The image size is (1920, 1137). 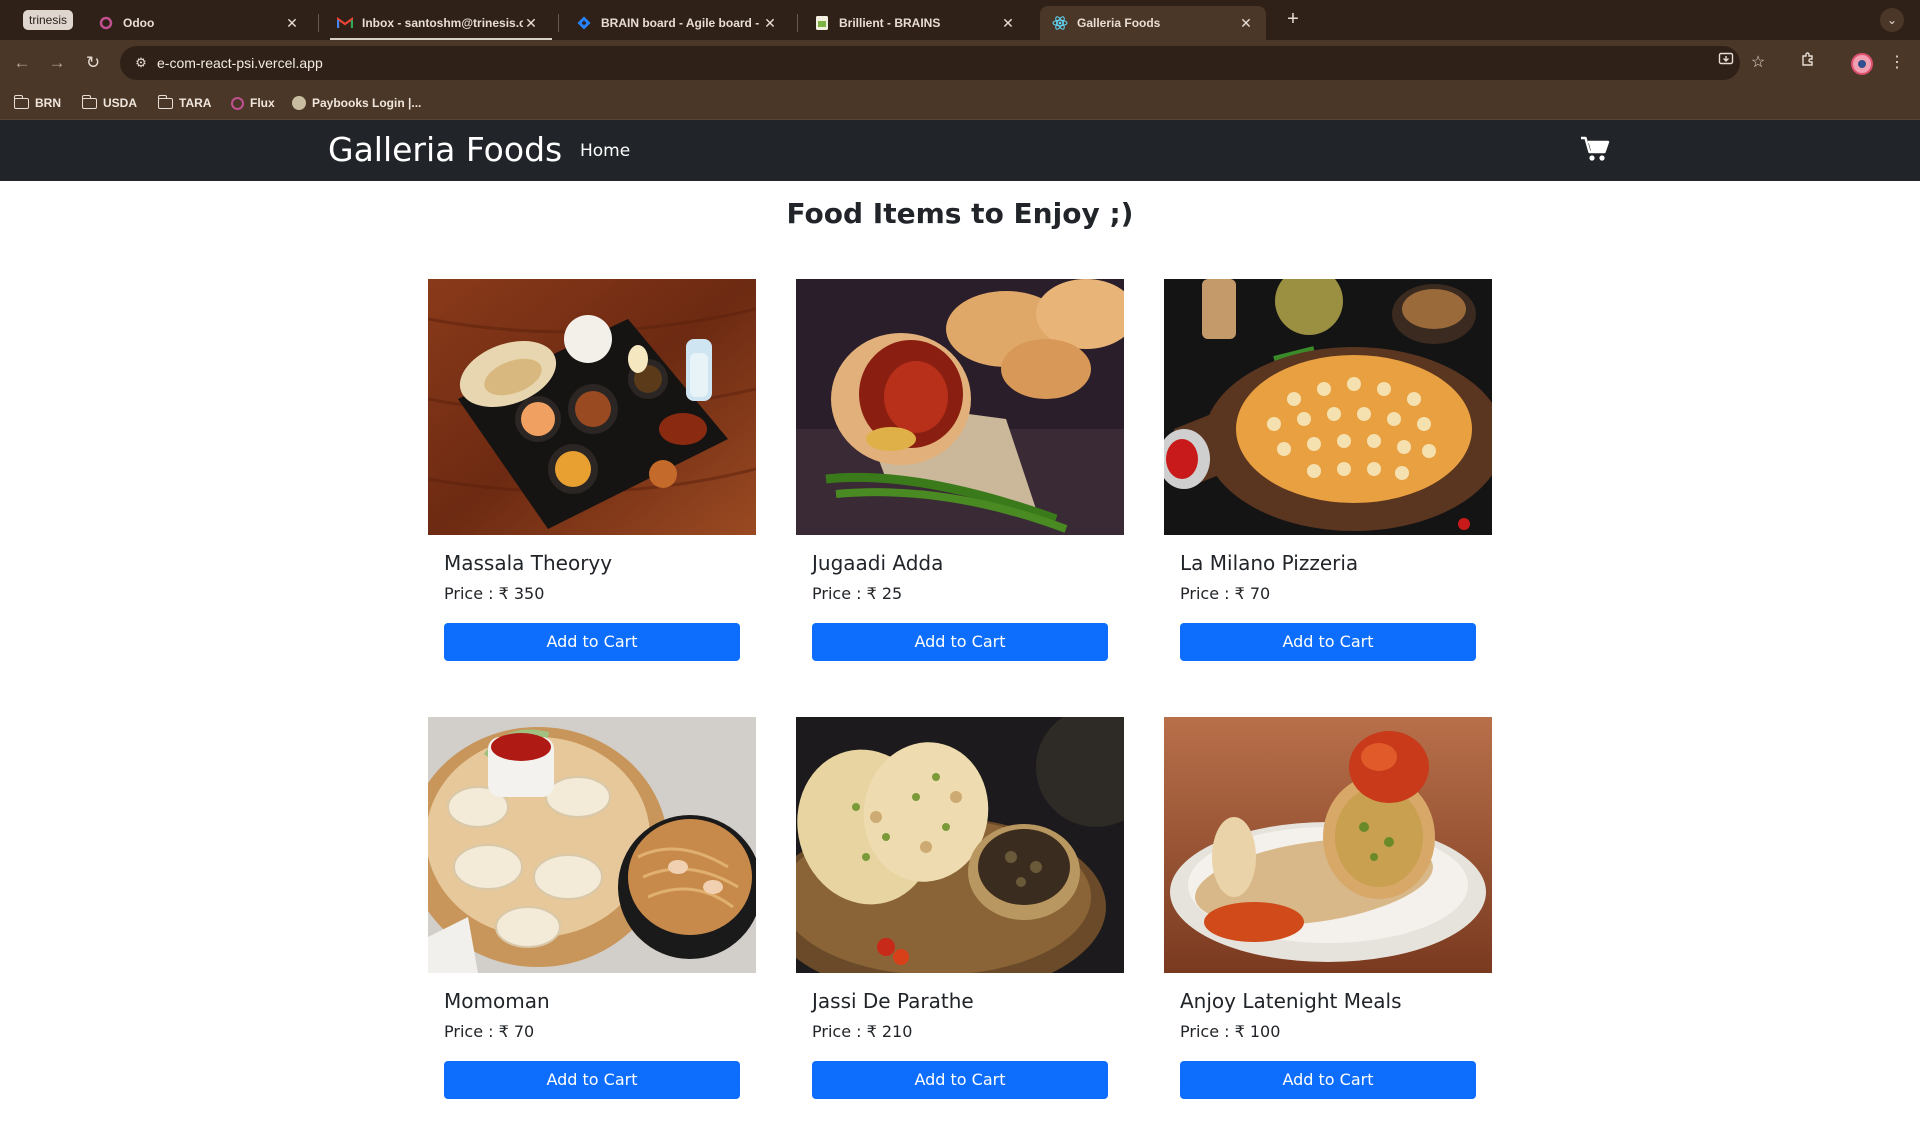 I want to click on product-name: Massala Theoryy, so click(x=528, y=563).